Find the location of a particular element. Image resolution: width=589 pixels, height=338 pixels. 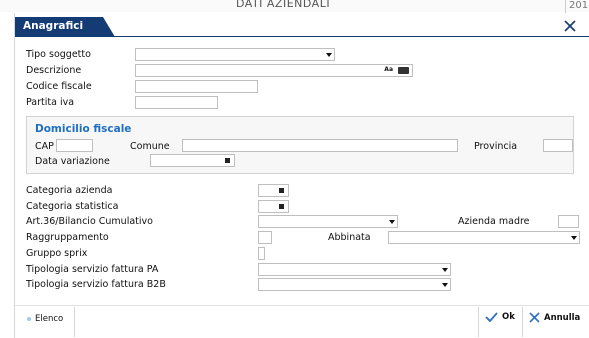

background-right-text: 201 is located at coordinates (577, 7).